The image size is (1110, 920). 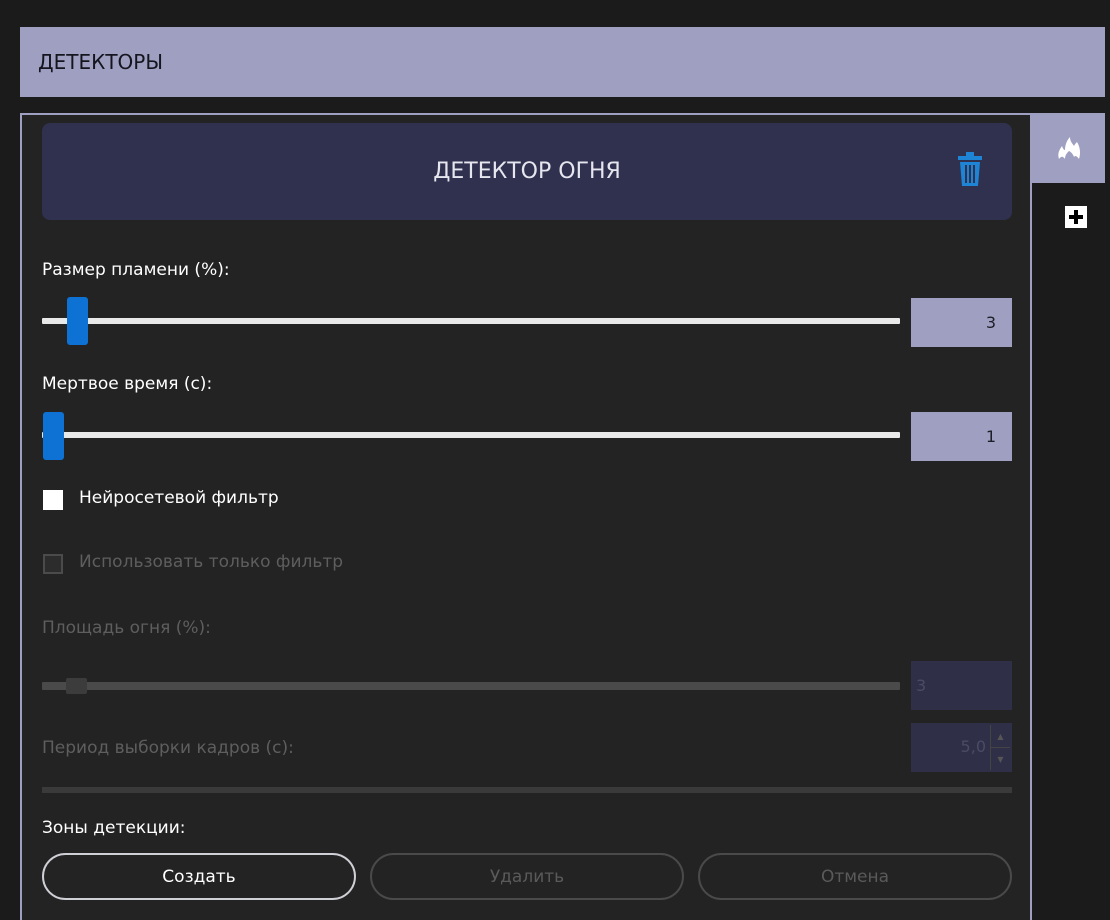 I want to click on create-zone-button: Создать, so click(x=199, y=876).